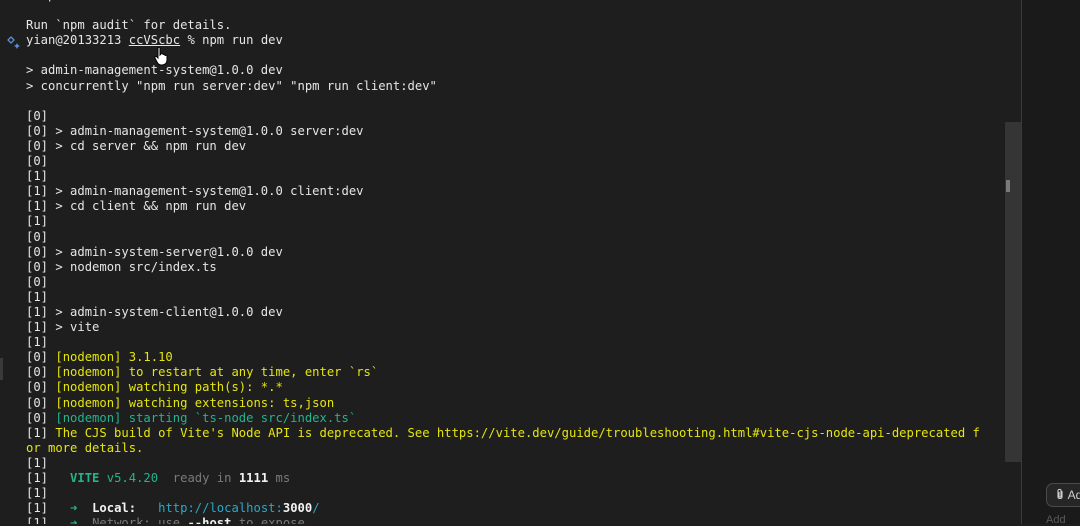 Image resolution: width=1080 pixels, height=526 pixels. I want to click on terminal-line: [1] > vite, so click(516, 327).